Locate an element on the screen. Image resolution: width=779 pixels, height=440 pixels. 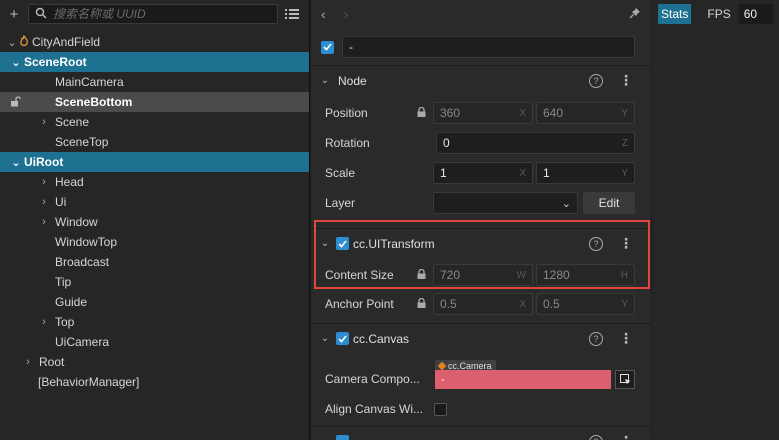
tree-node-maincamera: MainCamera is located at coordinates (154, 82).